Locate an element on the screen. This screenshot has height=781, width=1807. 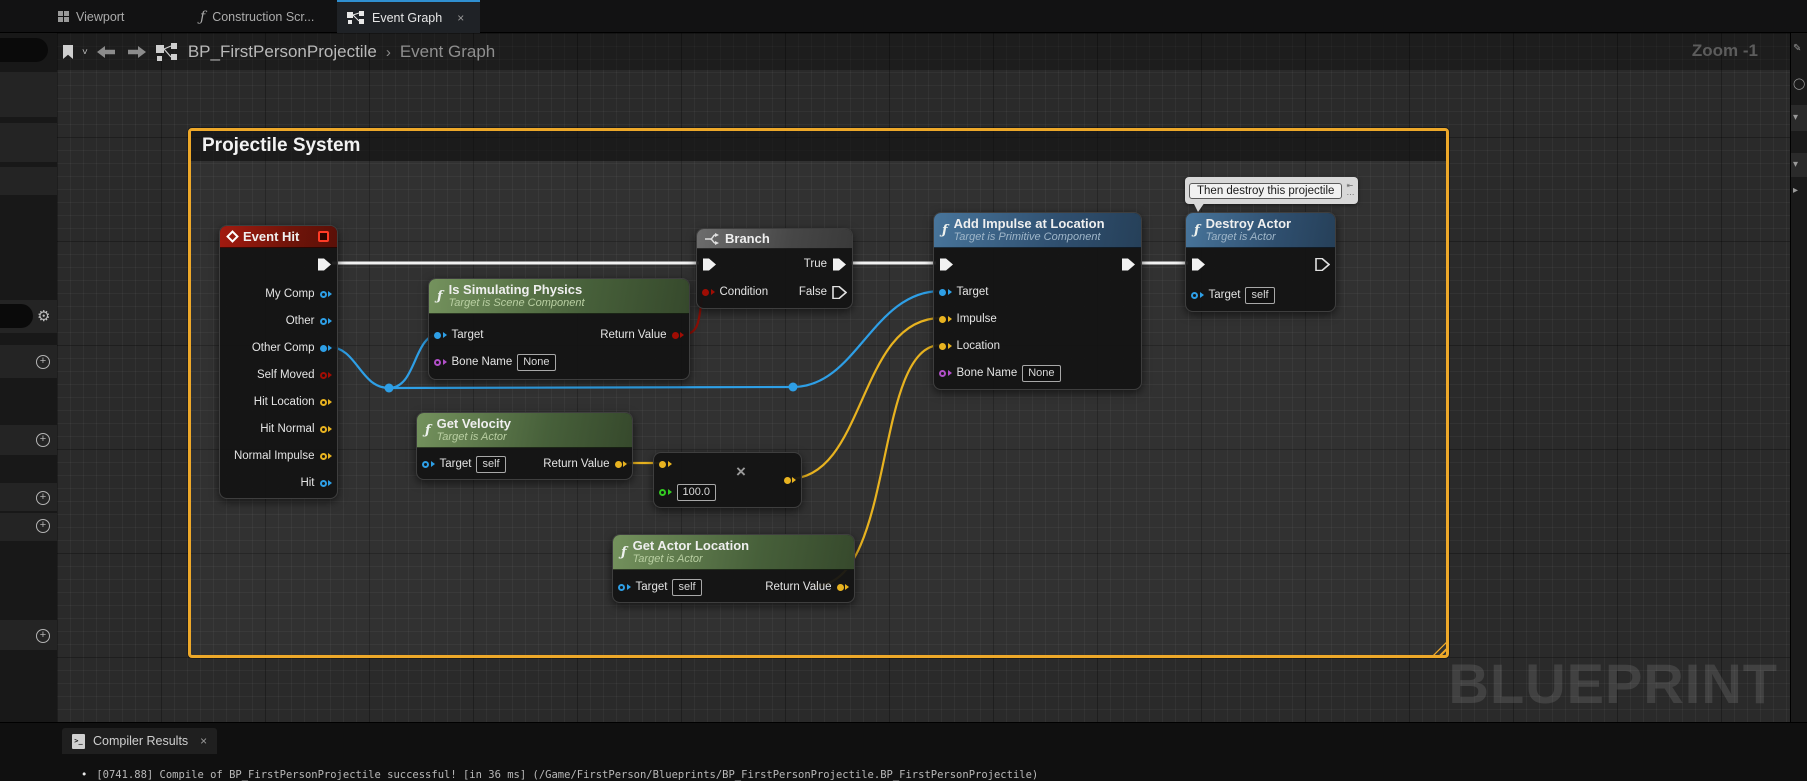
node-branch: Branch True Condition False is located at coordinates (774, 268).